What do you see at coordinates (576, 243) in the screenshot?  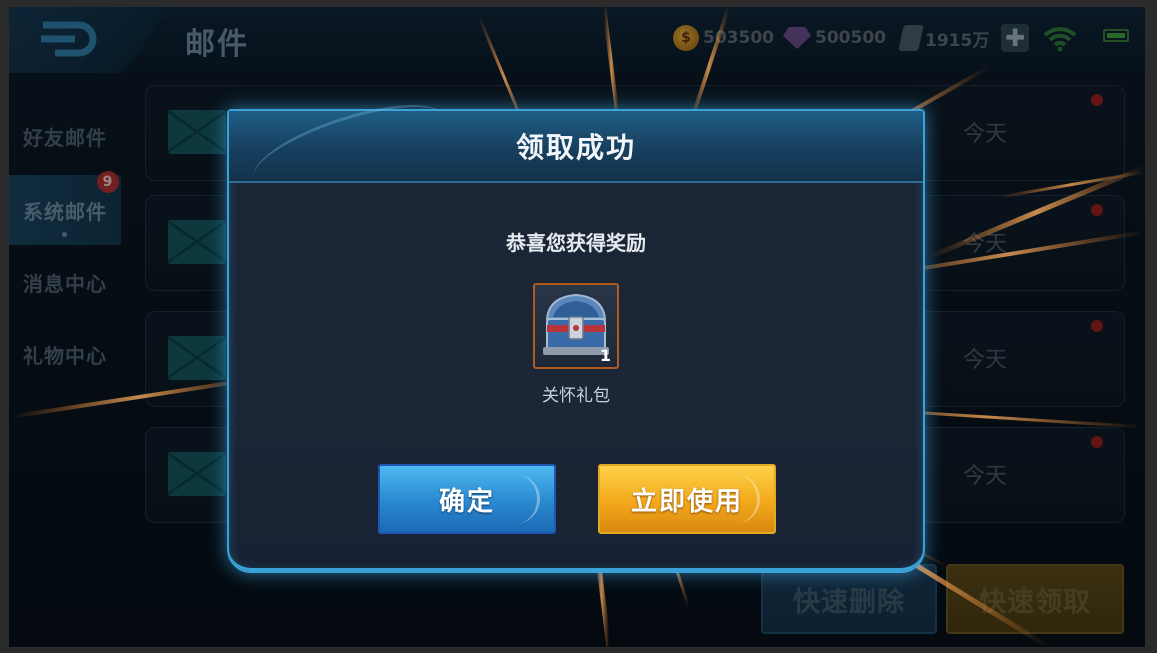 I see `reward-message: 恭喜您获得奖励` at bounding box center [576, 243].